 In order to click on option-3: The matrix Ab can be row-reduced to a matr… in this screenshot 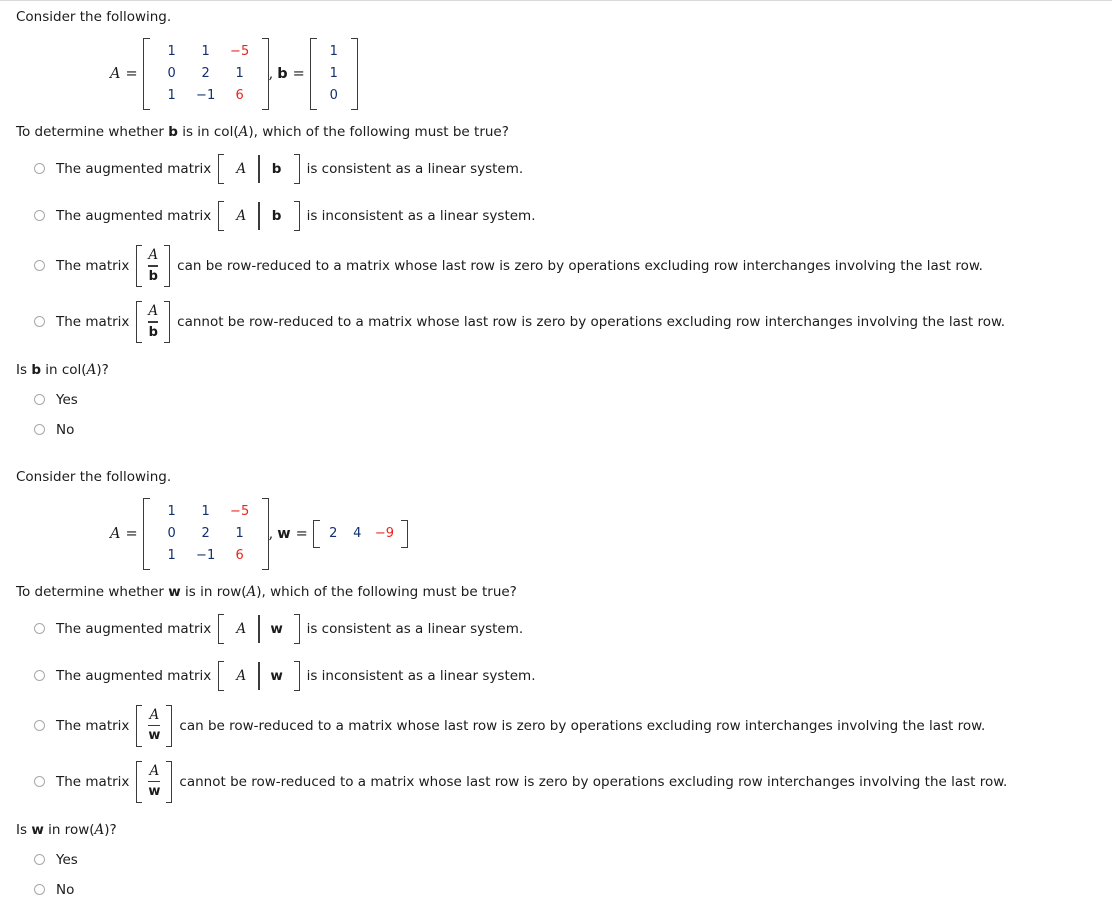, I will do `click(573, 265)`.